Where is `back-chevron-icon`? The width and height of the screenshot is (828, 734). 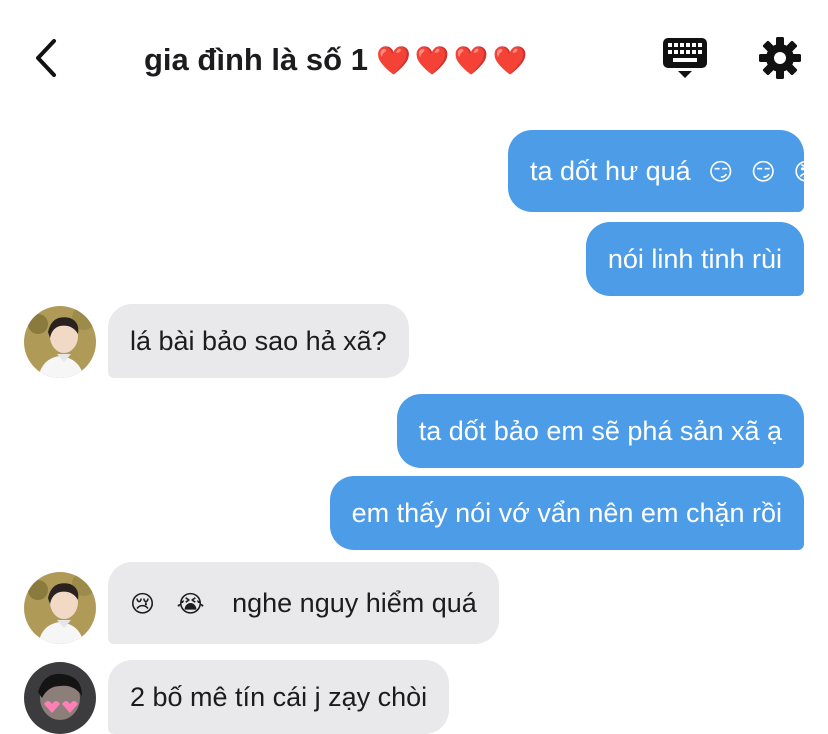 back-chevron-icon is located at coordinates (46, 58).